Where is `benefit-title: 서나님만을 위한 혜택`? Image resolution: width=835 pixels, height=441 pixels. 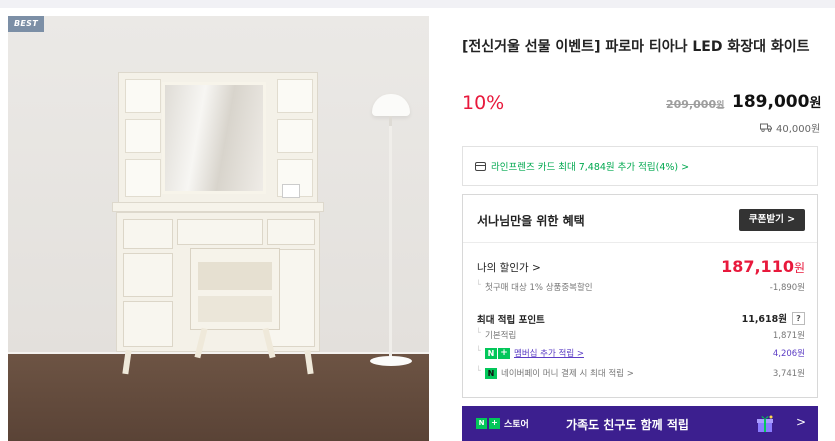 benefit-title: 서나님만을 위한 혜택 is located at coordinates (531, 221).